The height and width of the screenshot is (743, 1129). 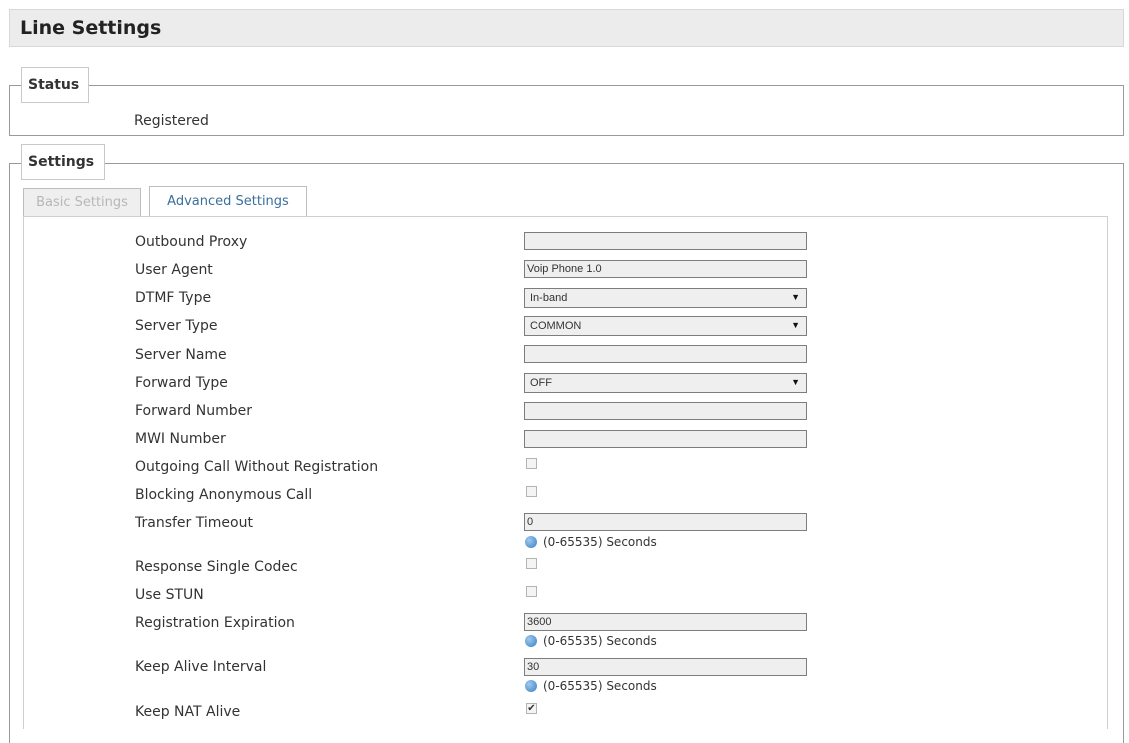 I want to click on server-name-label: Server Name, so click(x=181, y=355).